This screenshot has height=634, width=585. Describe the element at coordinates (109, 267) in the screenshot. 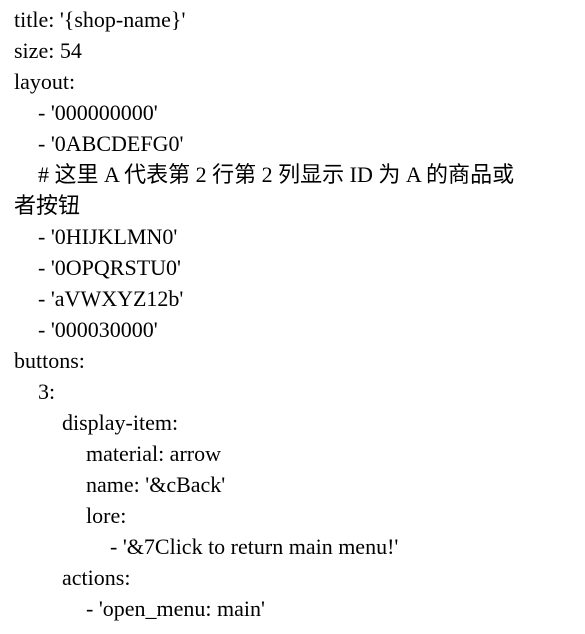

I see `layout-row-4: - '0OPQRSTU0'` at that location.